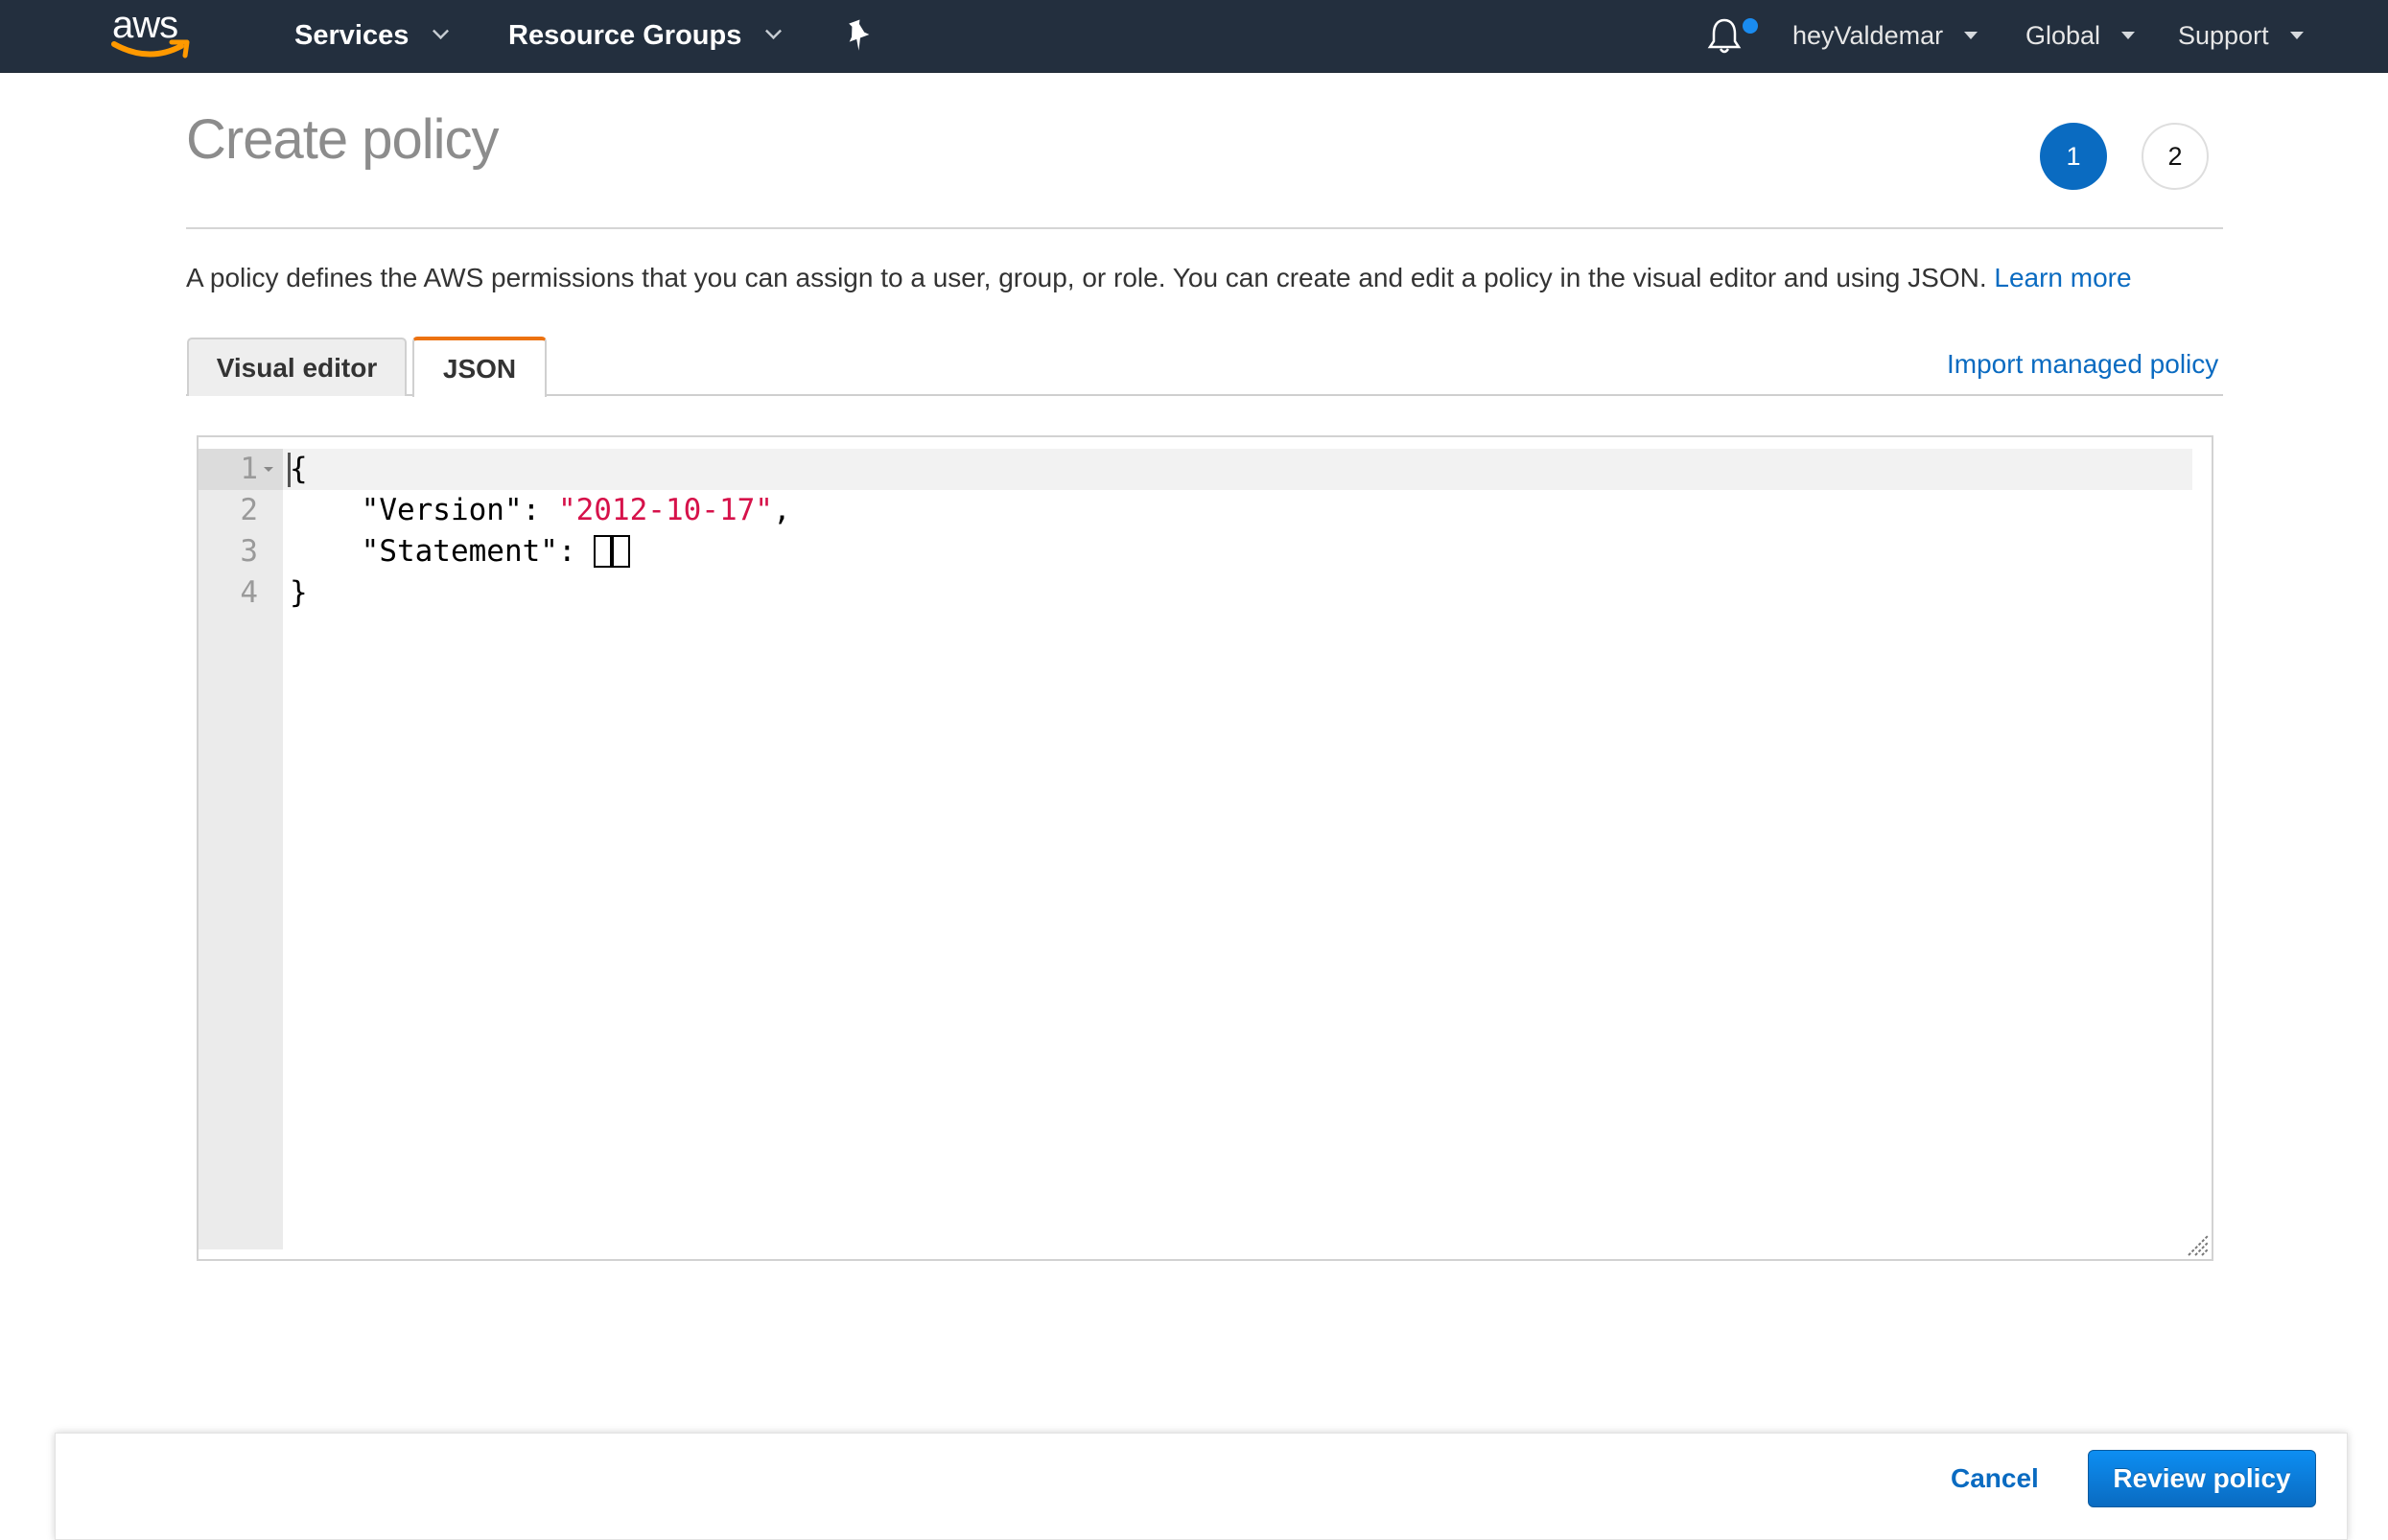  I want to click on resize-handle-icon, so click(2197, 1244).